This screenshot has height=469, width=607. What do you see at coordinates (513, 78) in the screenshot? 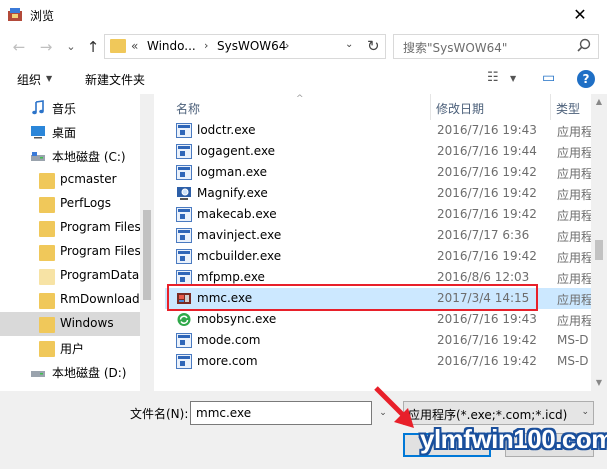
I see `view-caret-icon: ▼` at bounding box center [513, 78].